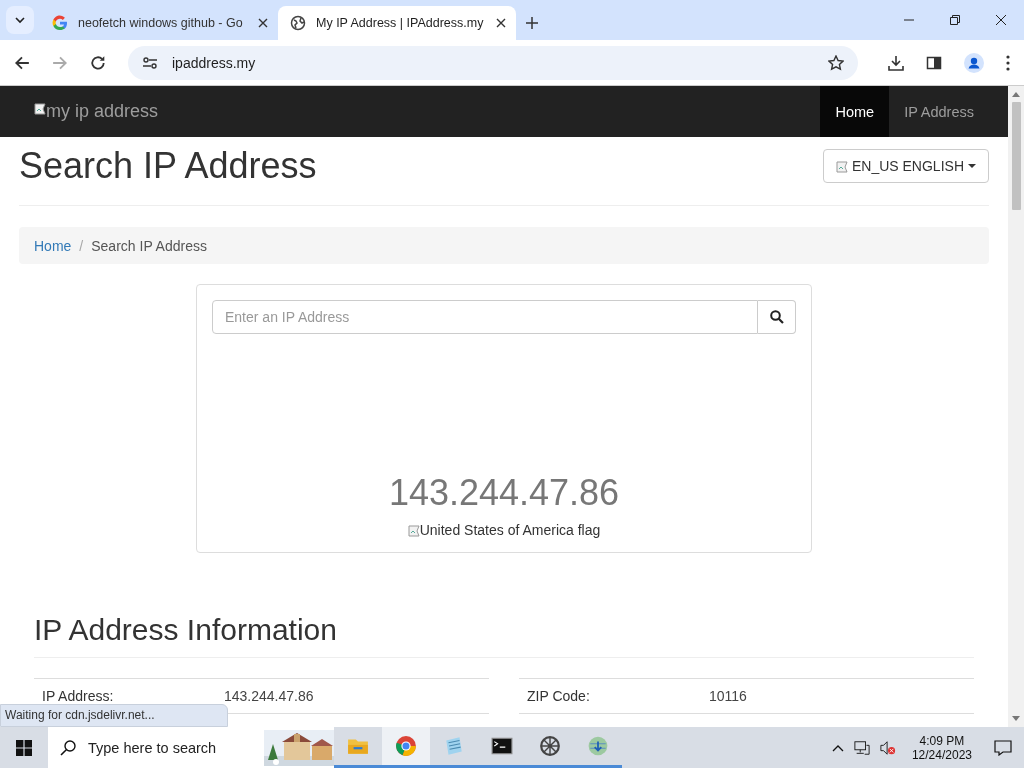 This screenshot has height=768, width=1024. I want to click on restore-icon, so click(955, 20).